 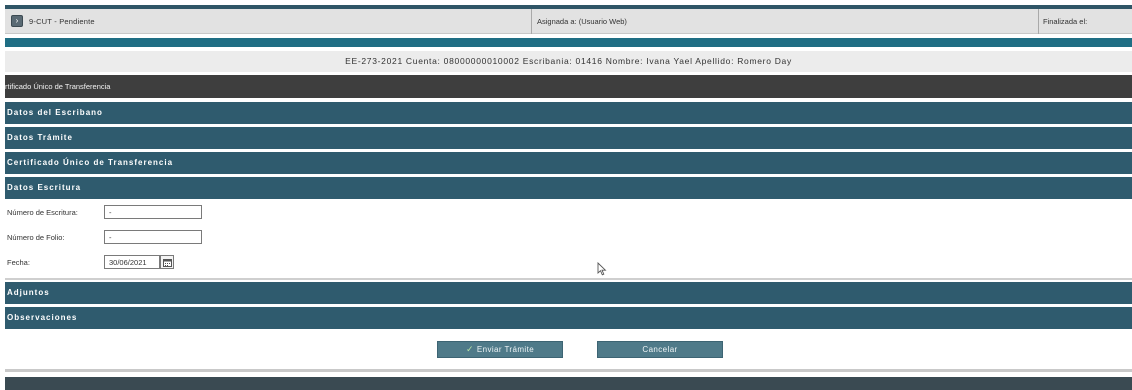 I want to click on task-assigned: Asignada a: (Usuario Web), so click(x=582, y=21).